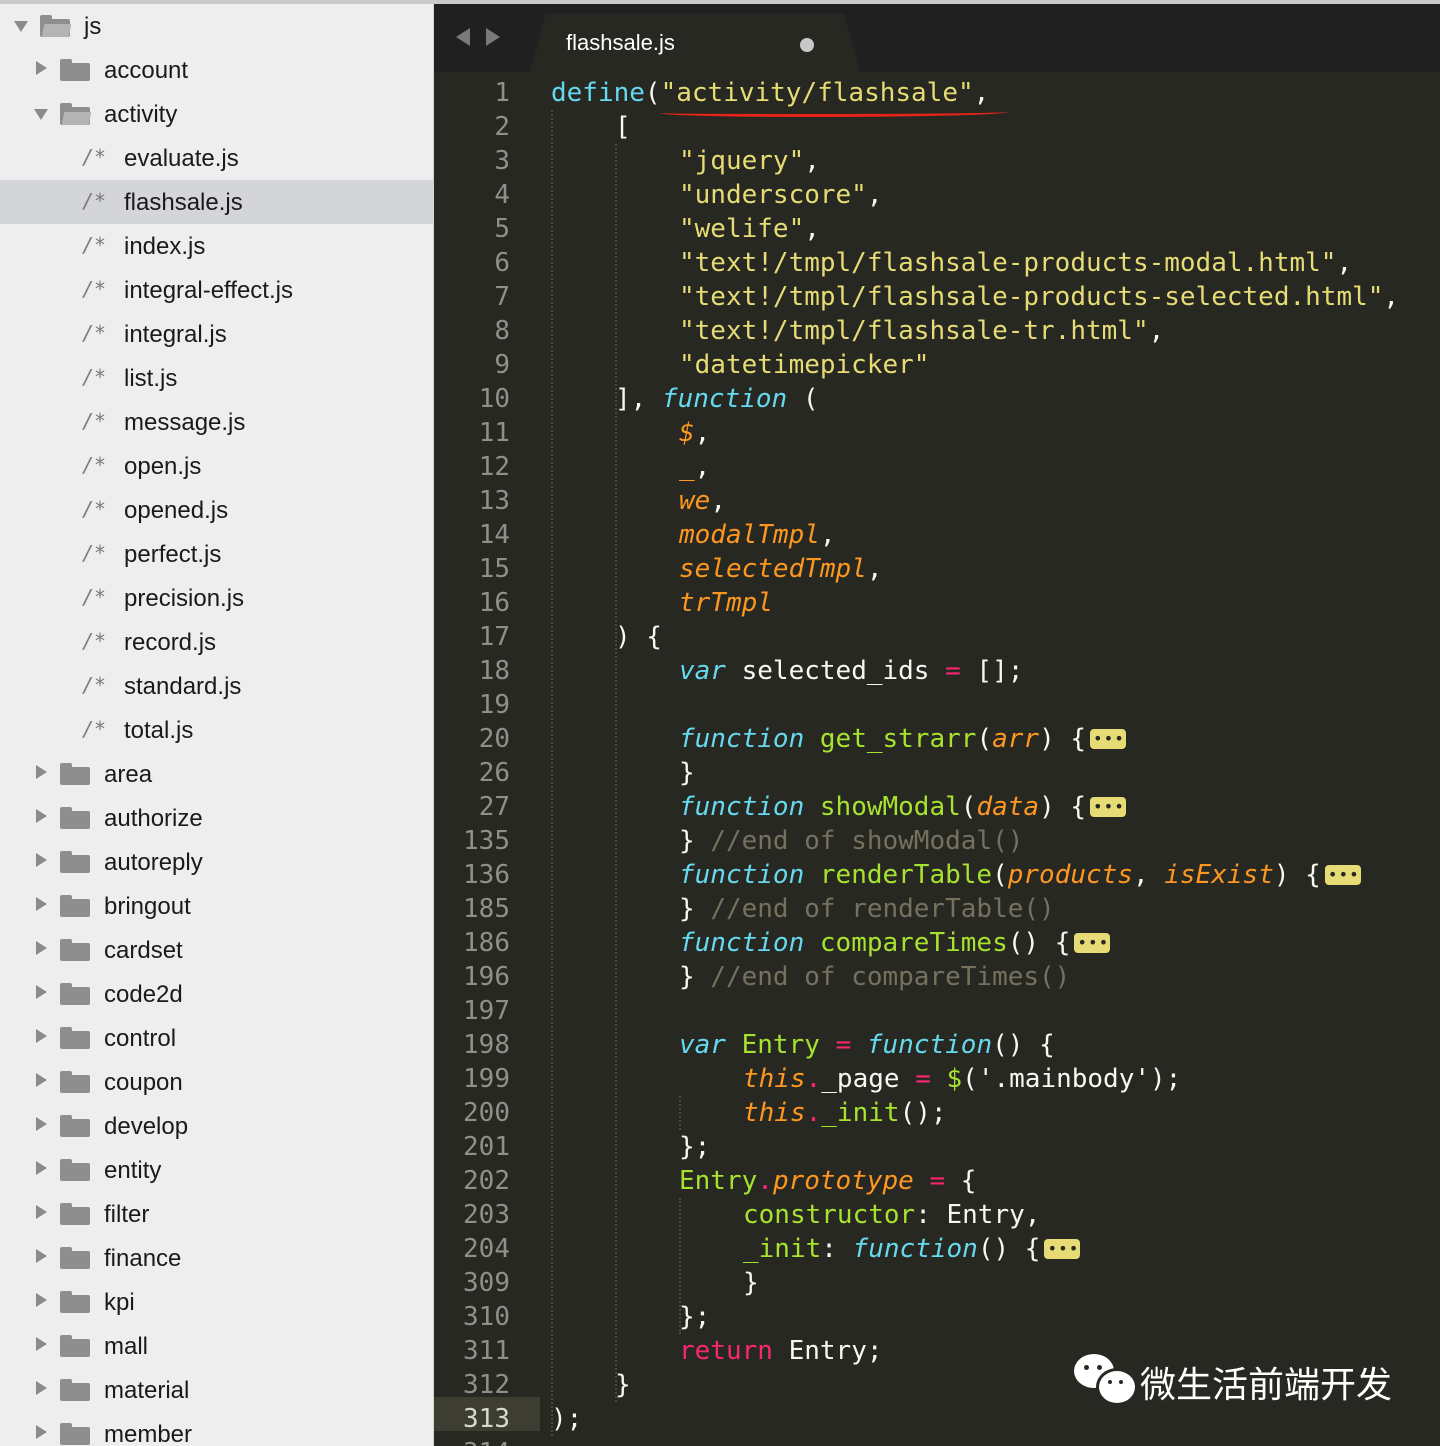 The height and width of the screenshot is (1446, 1440). What do you see at coordinates (804, 365) in the screenshot?
I see `code-line: "datetimepicker"` at bounding box center [804, 365].